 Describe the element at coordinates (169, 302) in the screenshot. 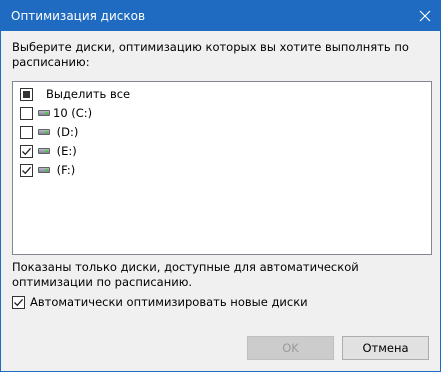

I see `auto-optimize-label: Автоматически оптимизировать новые диски` at that location.